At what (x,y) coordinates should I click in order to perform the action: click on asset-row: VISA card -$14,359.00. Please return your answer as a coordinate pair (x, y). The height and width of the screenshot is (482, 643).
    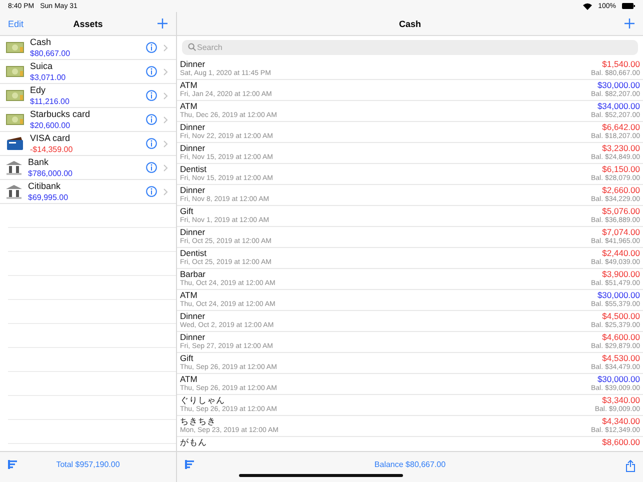
    Looking at the image, I should click on (88, 144).